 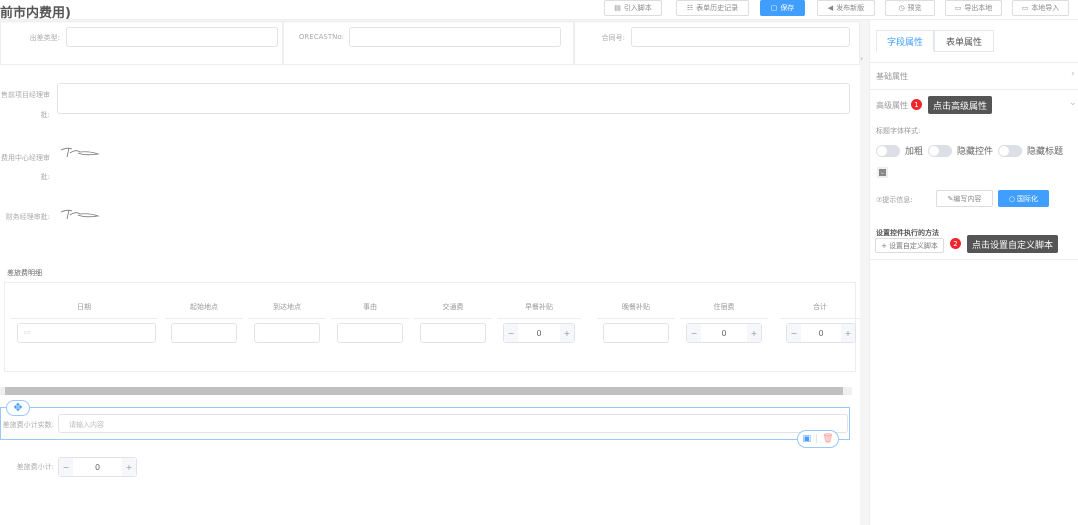 What do you see at coordinates (287, 310) in the screenshot?
I see `column-header: 到达地点` at bounding box center [287, 310].